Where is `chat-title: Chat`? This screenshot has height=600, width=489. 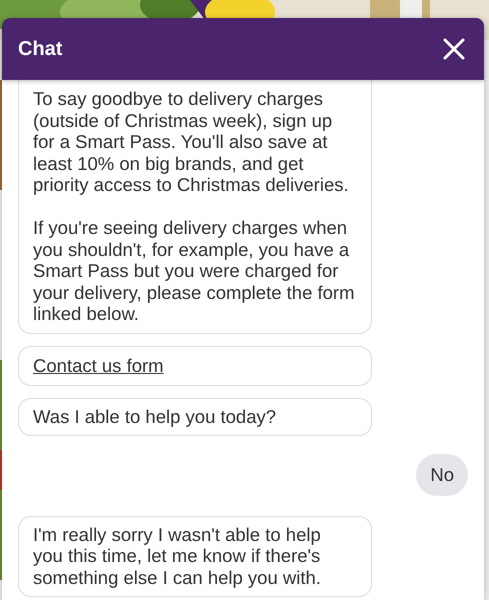 chat-title: Chat is located at coordinates (40, 49).